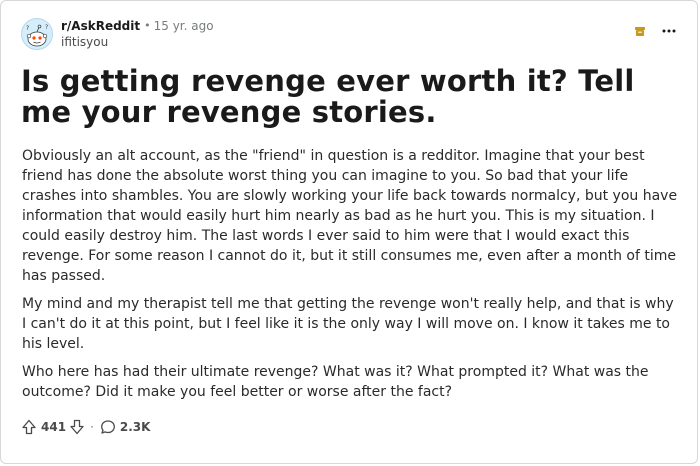  Describe the element at coordinates (85, 427) in the screenshot. I see `post-footer: 441 · 2.3K` at that location.